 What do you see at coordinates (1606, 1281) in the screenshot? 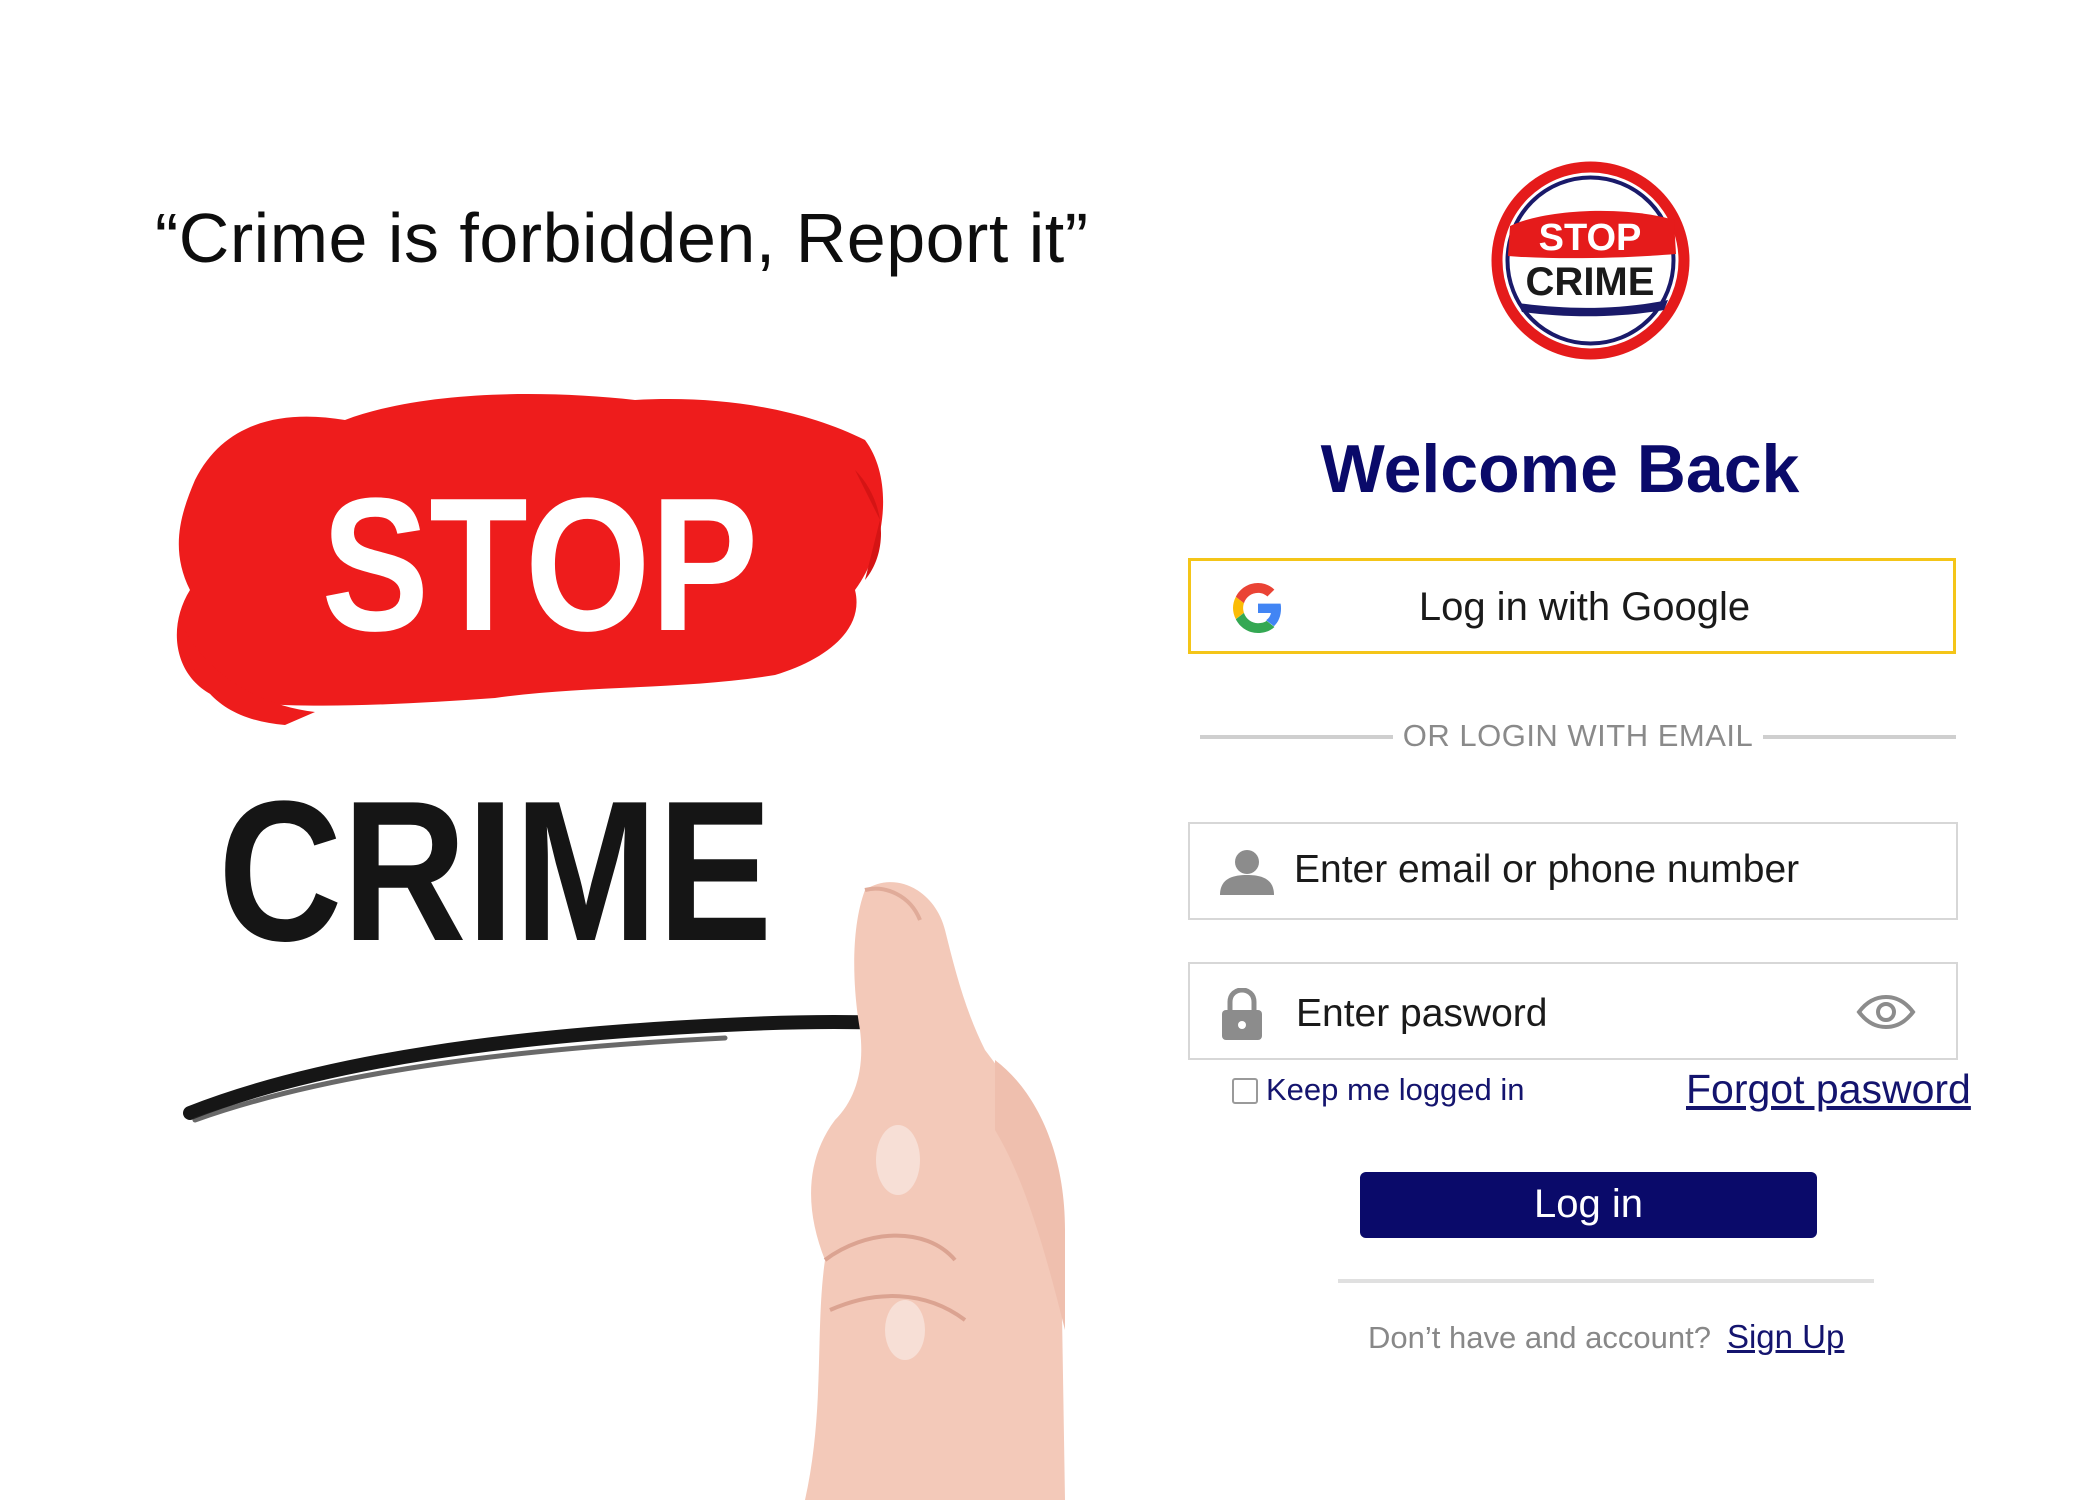
I see `bottom-divider` at bounding box center [1606, 1281].